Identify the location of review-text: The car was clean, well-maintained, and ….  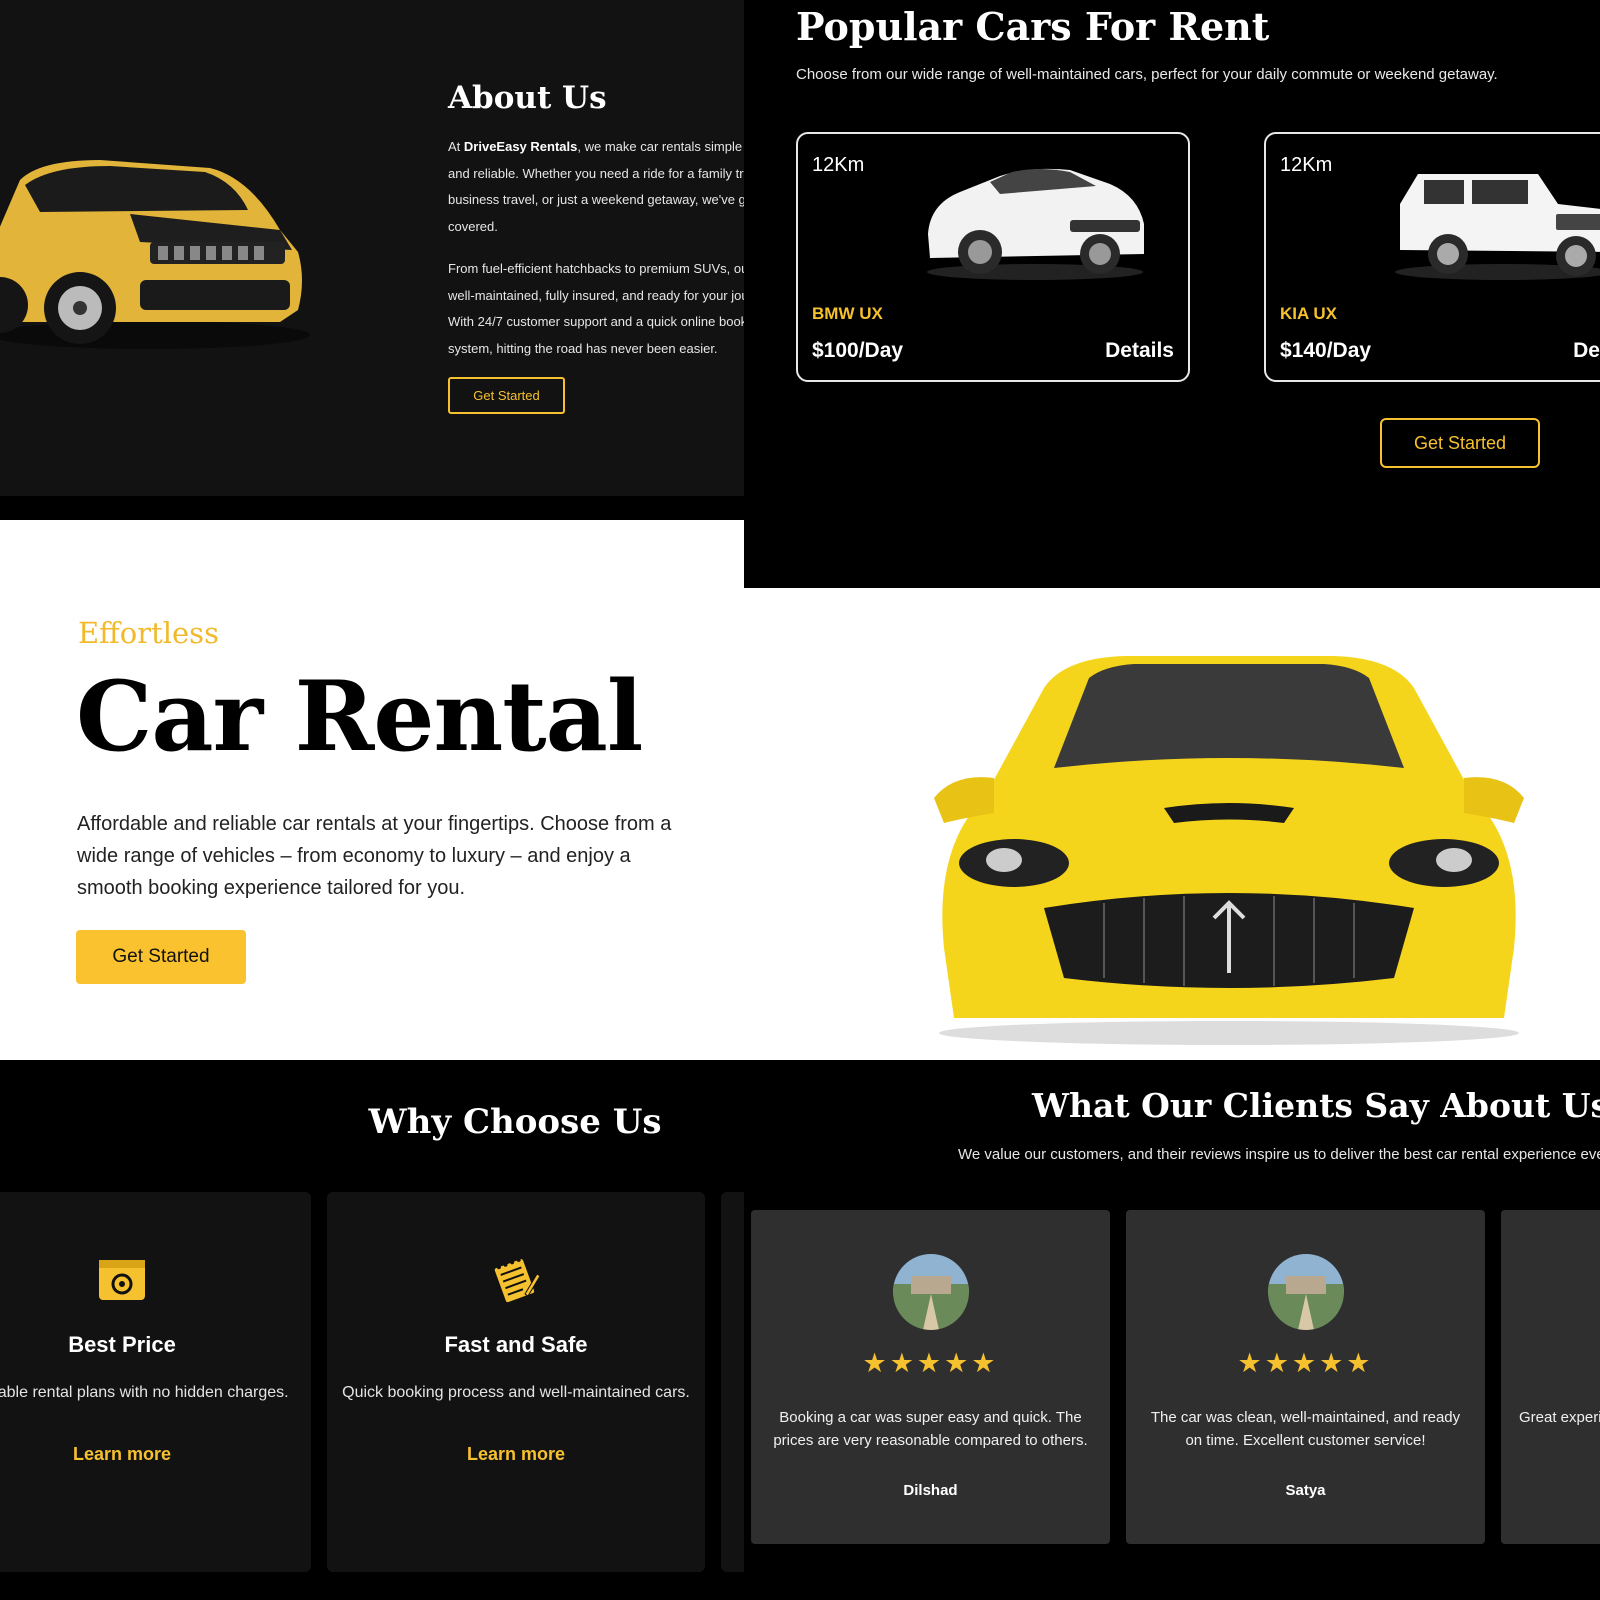
(1305, 1429).